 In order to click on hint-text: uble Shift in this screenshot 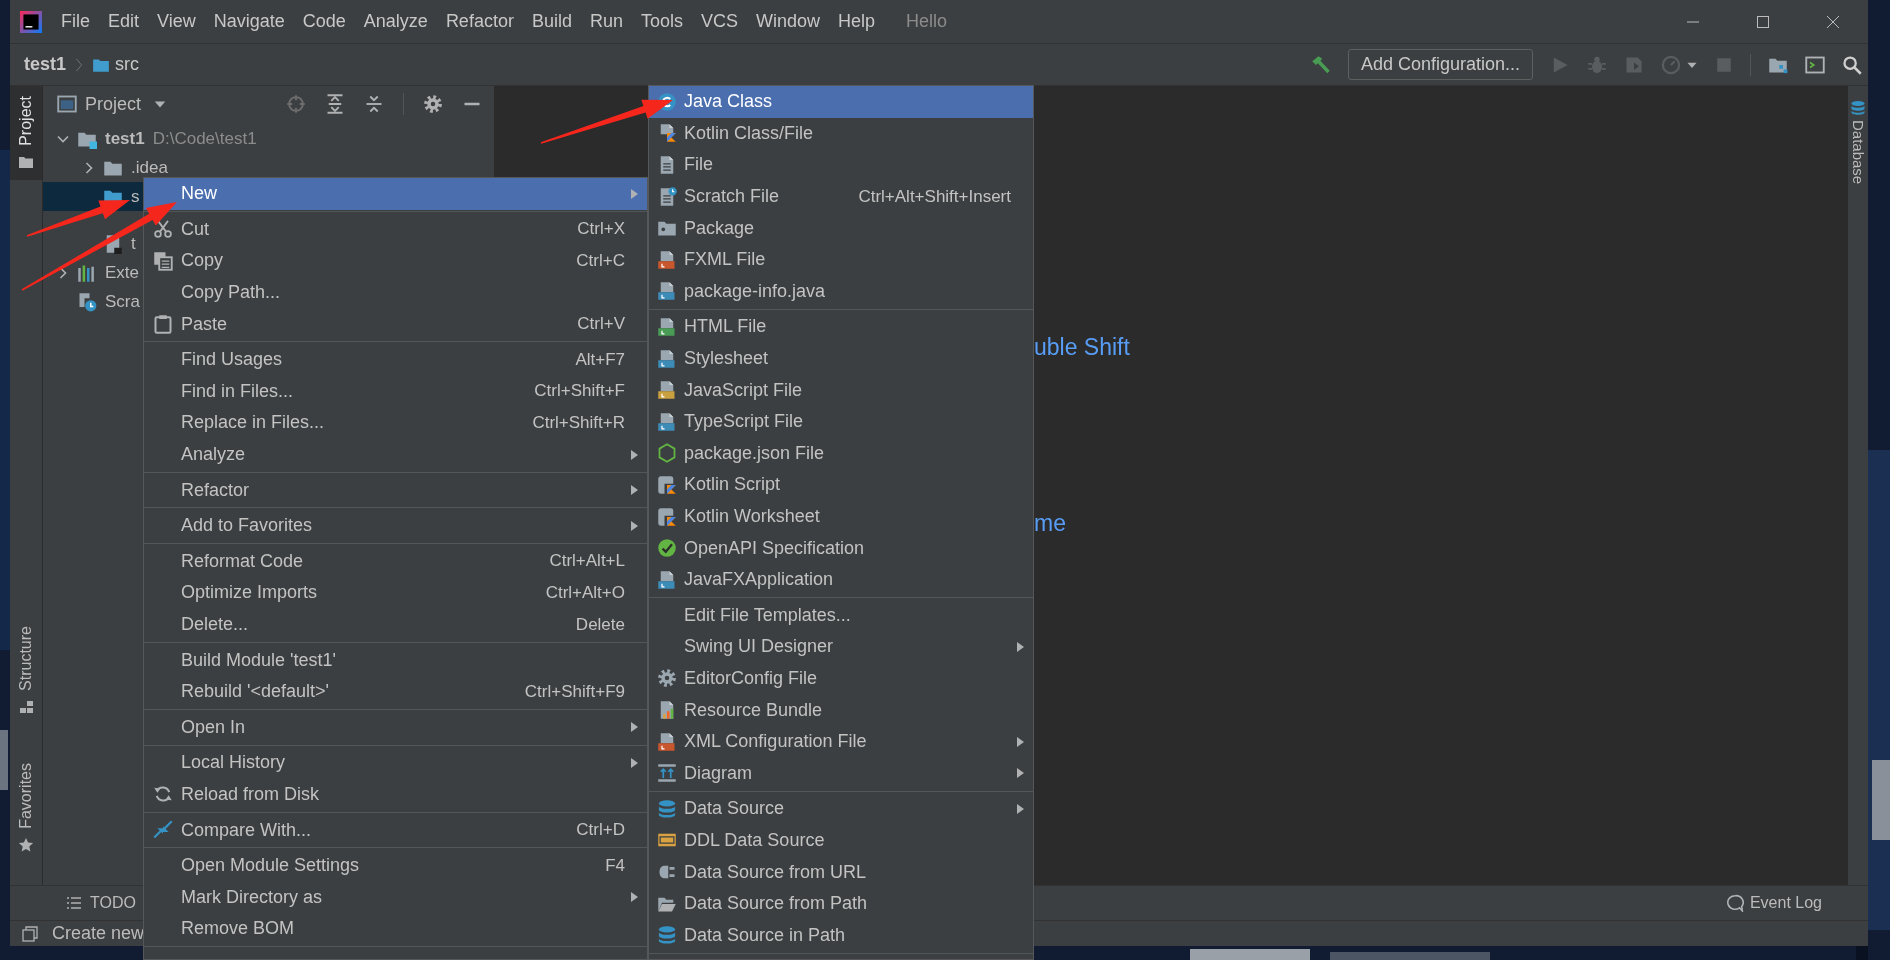, I will do `click(1082, 347)`.